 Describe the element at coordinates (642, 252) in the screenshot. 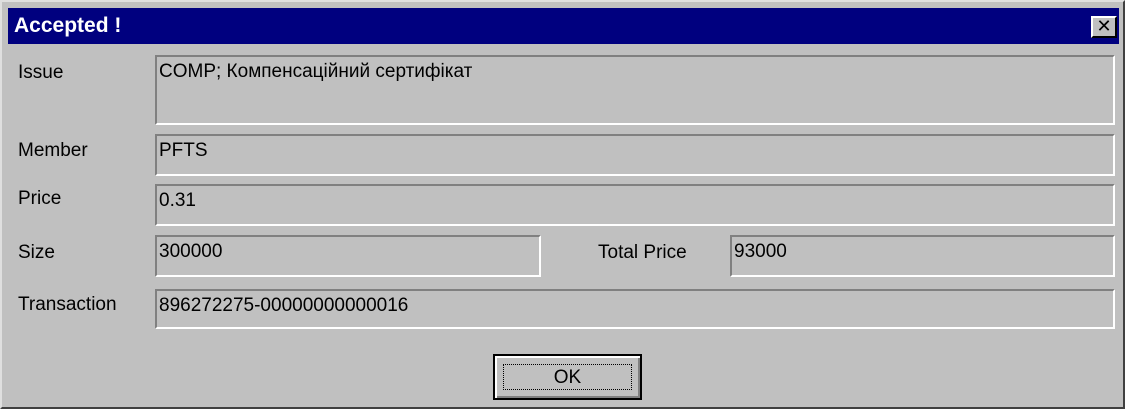

I see `total-price-label: Total Price` at that location.